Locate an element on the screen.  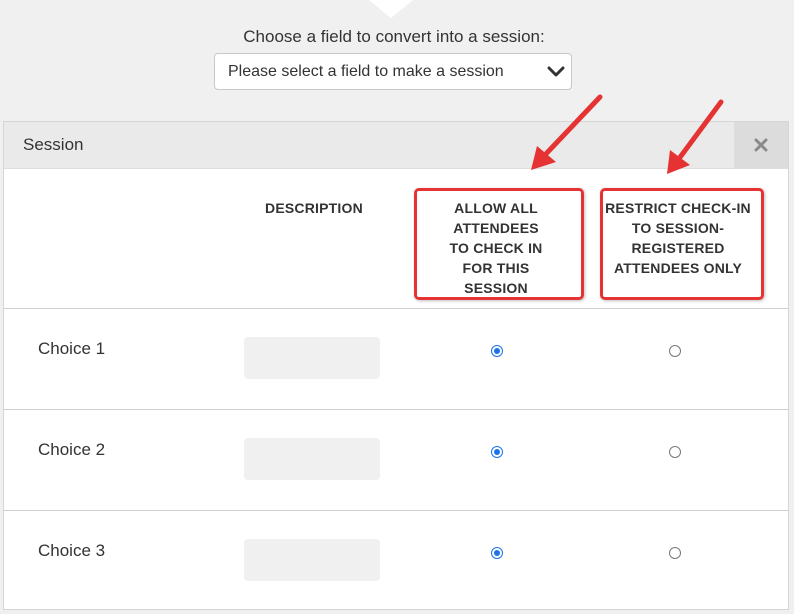
field-select-dropdown: Please select a field to make a session is located at coordinates (393, 71).